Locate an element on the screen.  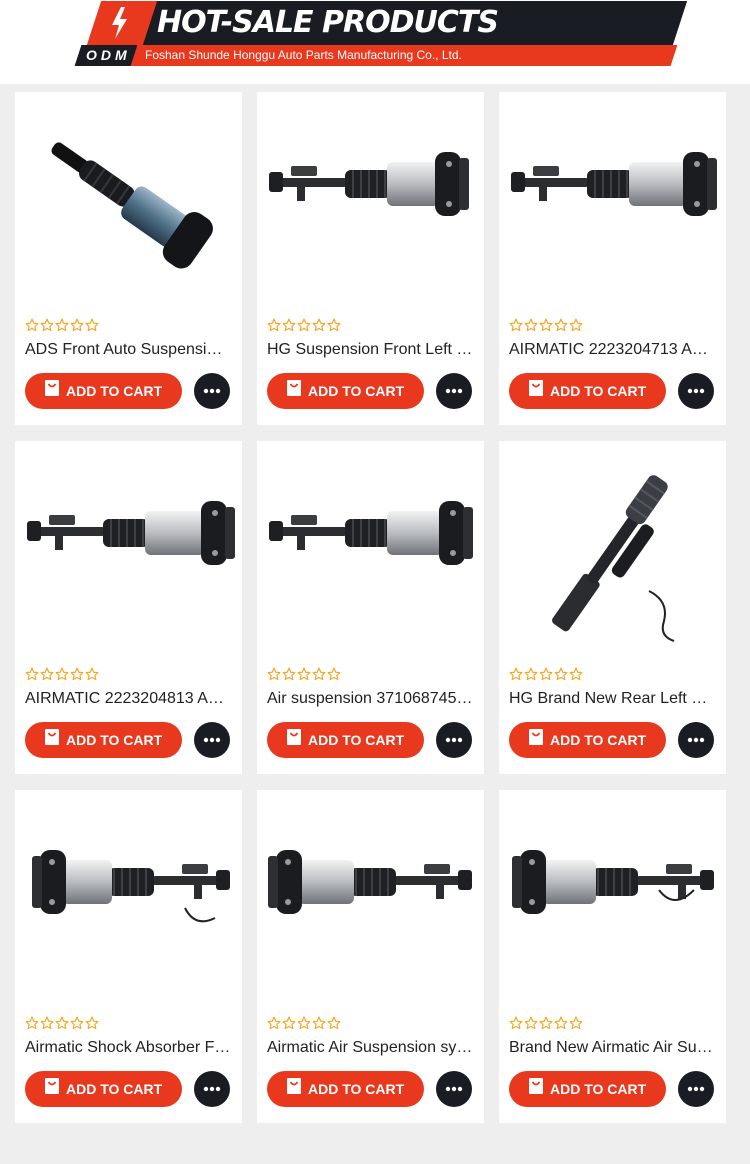
product-card: Airmatic Shock Absorber F… ADD TO CART is located at coordinates (128, 956).